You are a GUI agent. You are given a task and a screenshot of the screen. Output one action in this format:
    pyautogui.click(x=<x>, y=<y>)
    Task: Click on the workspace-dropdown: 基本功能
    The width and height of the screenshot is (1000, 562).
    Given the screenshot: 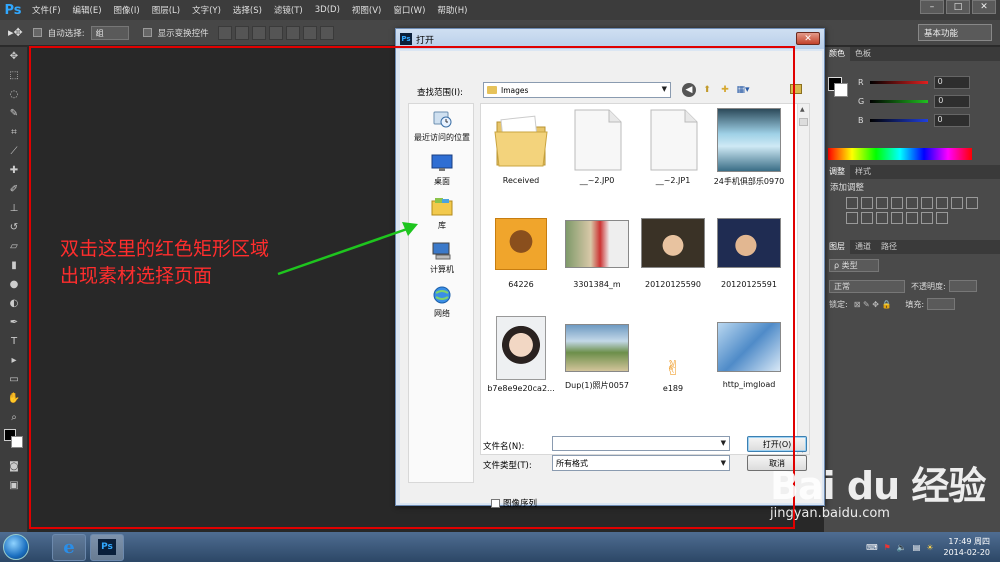 What is the action you would take?
    pyautogui.click(x=955, y=32)
    